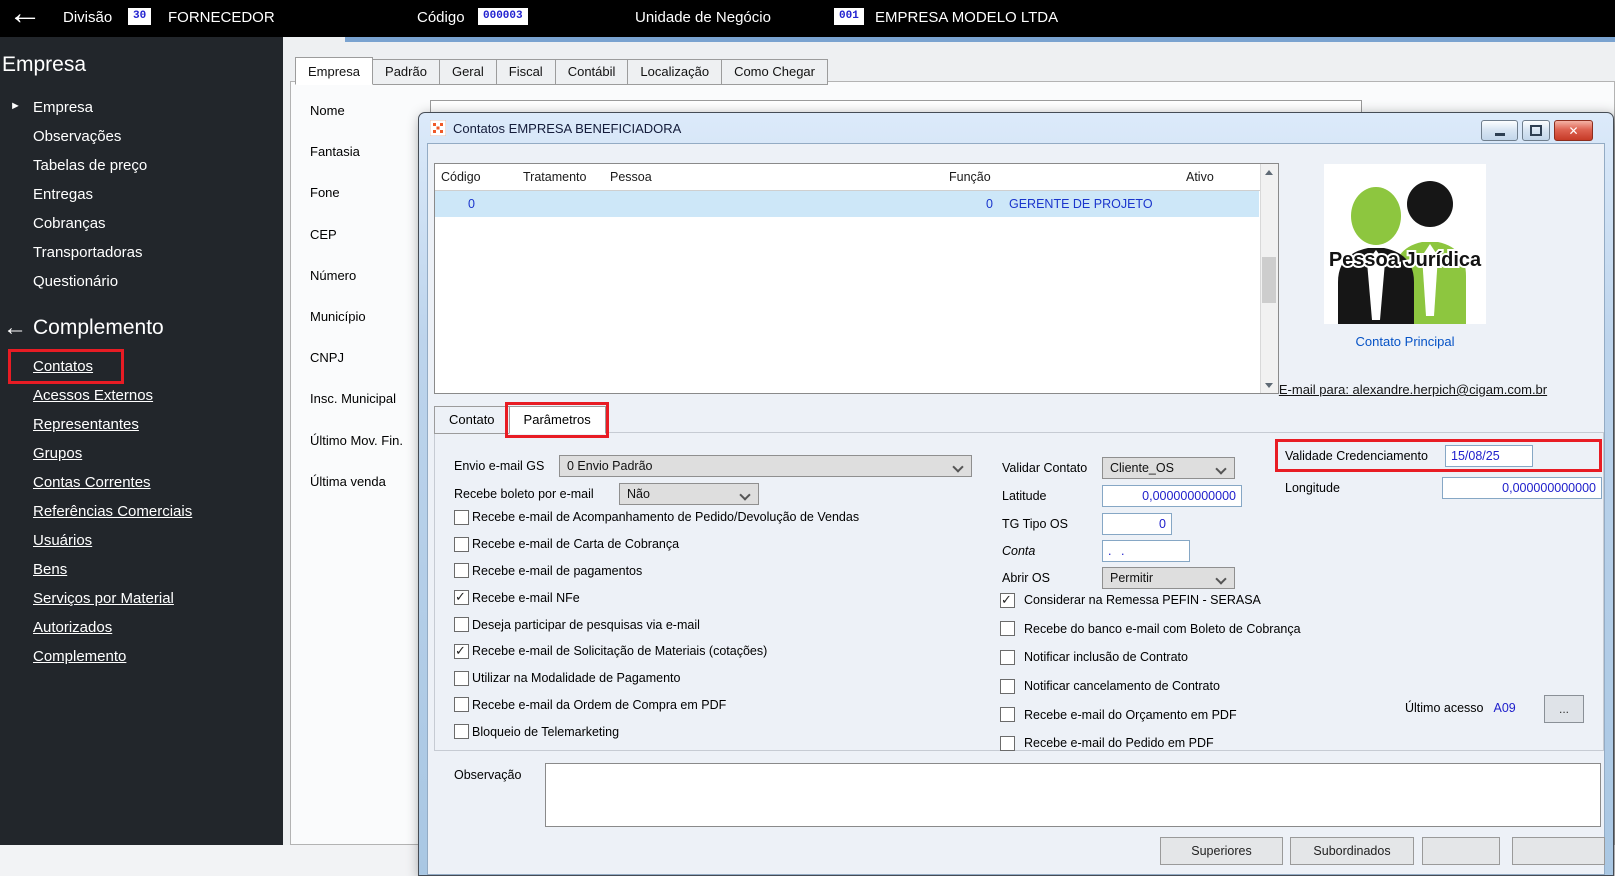  I want to click on scroll-up-icon, so click(1269, 172).